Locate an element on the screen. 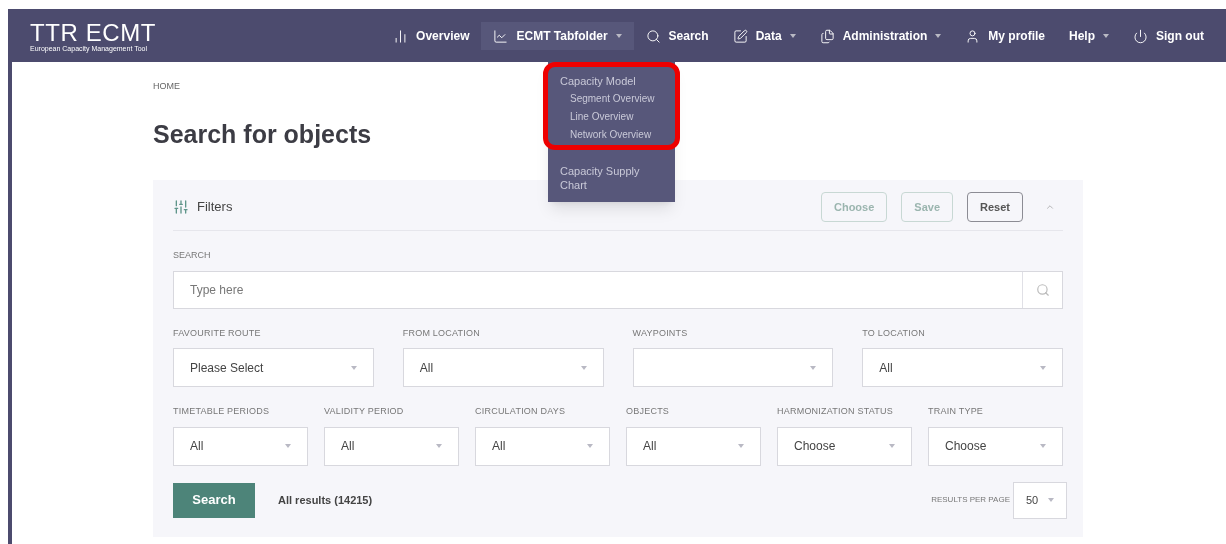  files-icon is located at coordinates (827, 36).